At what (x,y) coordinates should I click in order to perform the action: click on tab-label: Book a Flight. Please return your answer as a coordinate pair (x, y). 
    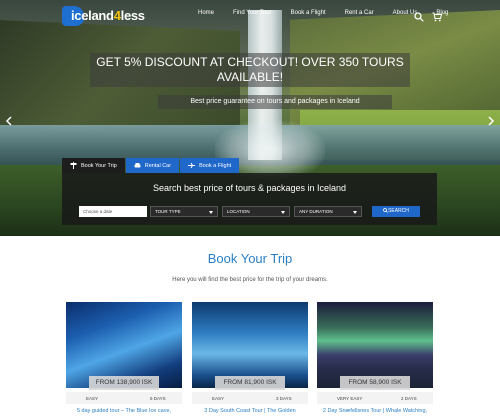
    Looking at the image, I should click on (215, 165).